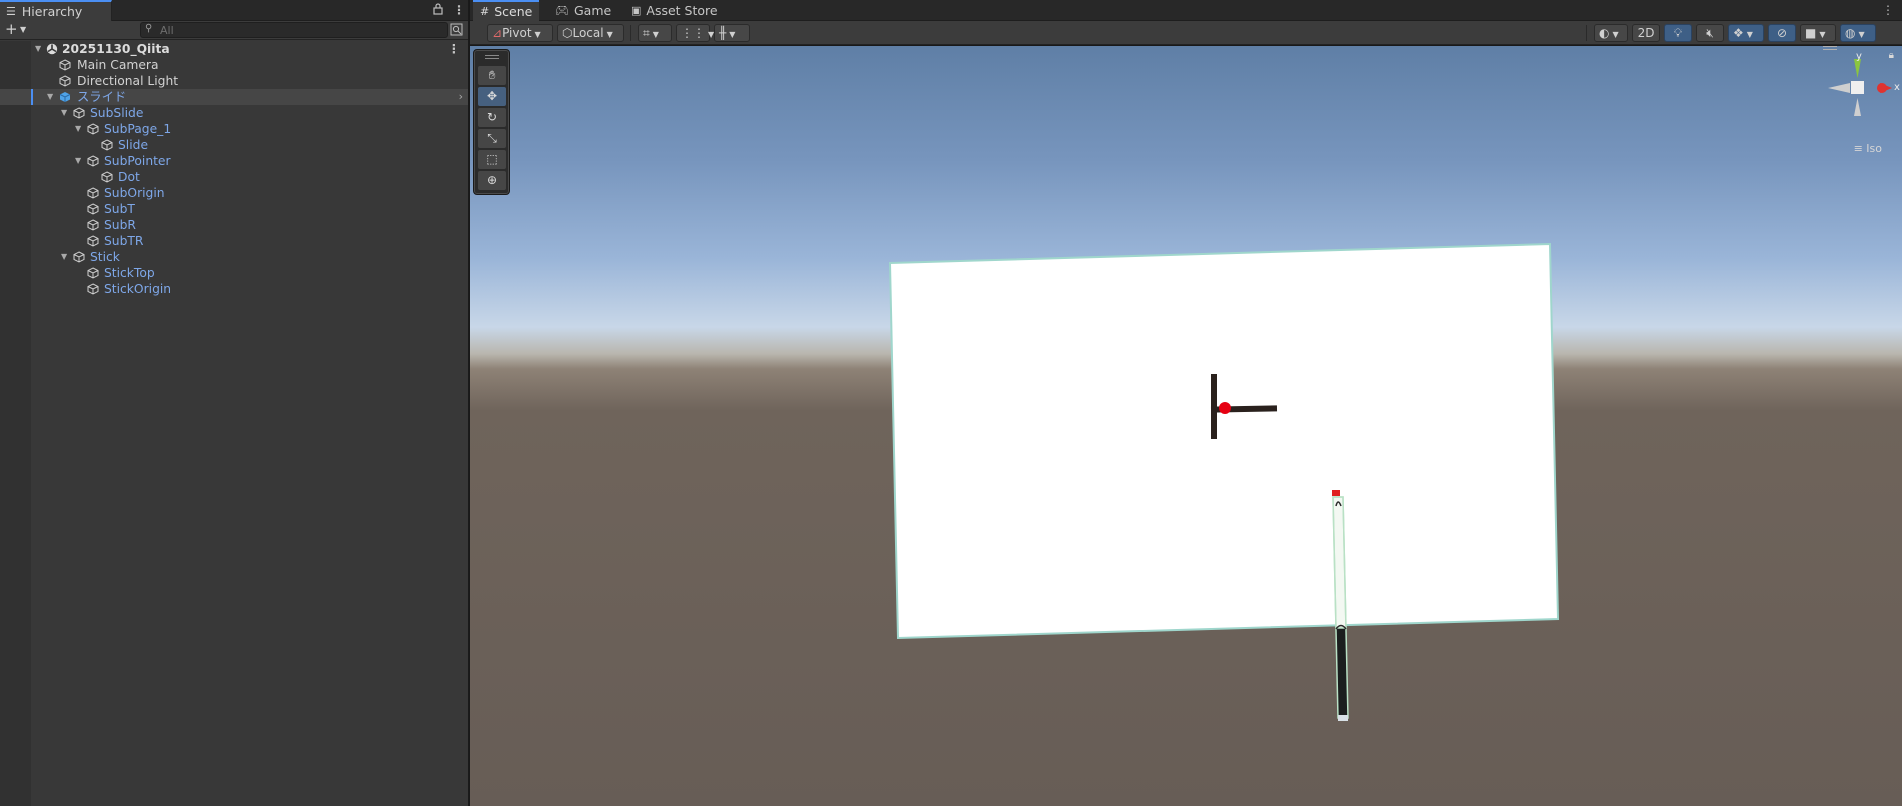 This screenshot has width=1902, height=806. I want to click on scene-kebab-menu-icon: ⋮, so click(454, 49).